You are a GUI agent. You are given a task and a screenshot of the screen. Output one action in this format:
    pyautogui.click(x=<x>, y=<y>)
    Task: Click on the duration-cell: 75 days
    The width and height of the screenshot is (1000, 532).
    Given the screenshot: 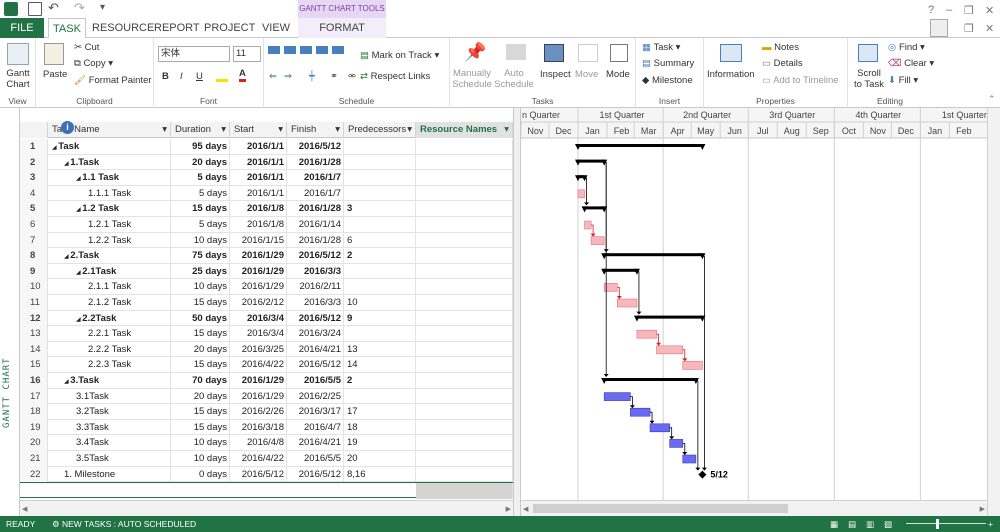 What is the action you would take?
    pyautogui.click(x=200, y=256)
    